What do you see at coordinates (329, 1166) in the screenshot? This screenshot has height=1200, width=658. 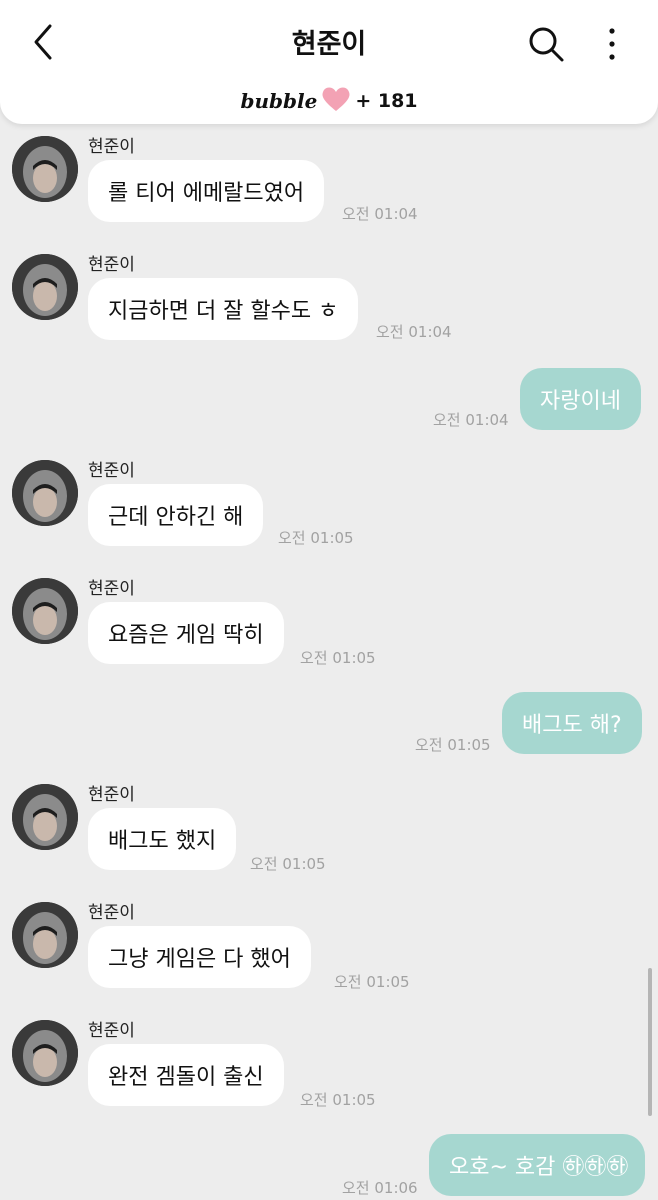 I see `message-row: 오호~ 호감 ㉻㉻㉻ 오전 01:06` at bounding box center [329, 1166].